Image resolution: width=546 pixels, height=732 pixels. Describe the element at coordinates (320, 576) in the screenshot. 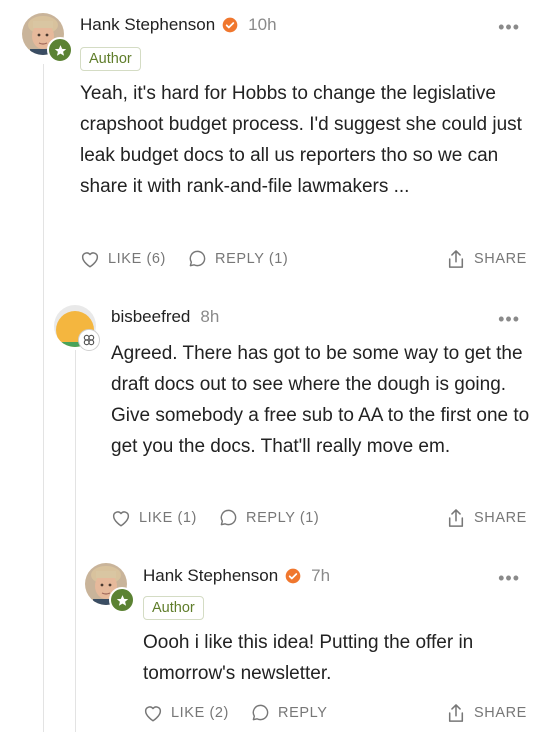

I see `timestamp: 7h` at that location.